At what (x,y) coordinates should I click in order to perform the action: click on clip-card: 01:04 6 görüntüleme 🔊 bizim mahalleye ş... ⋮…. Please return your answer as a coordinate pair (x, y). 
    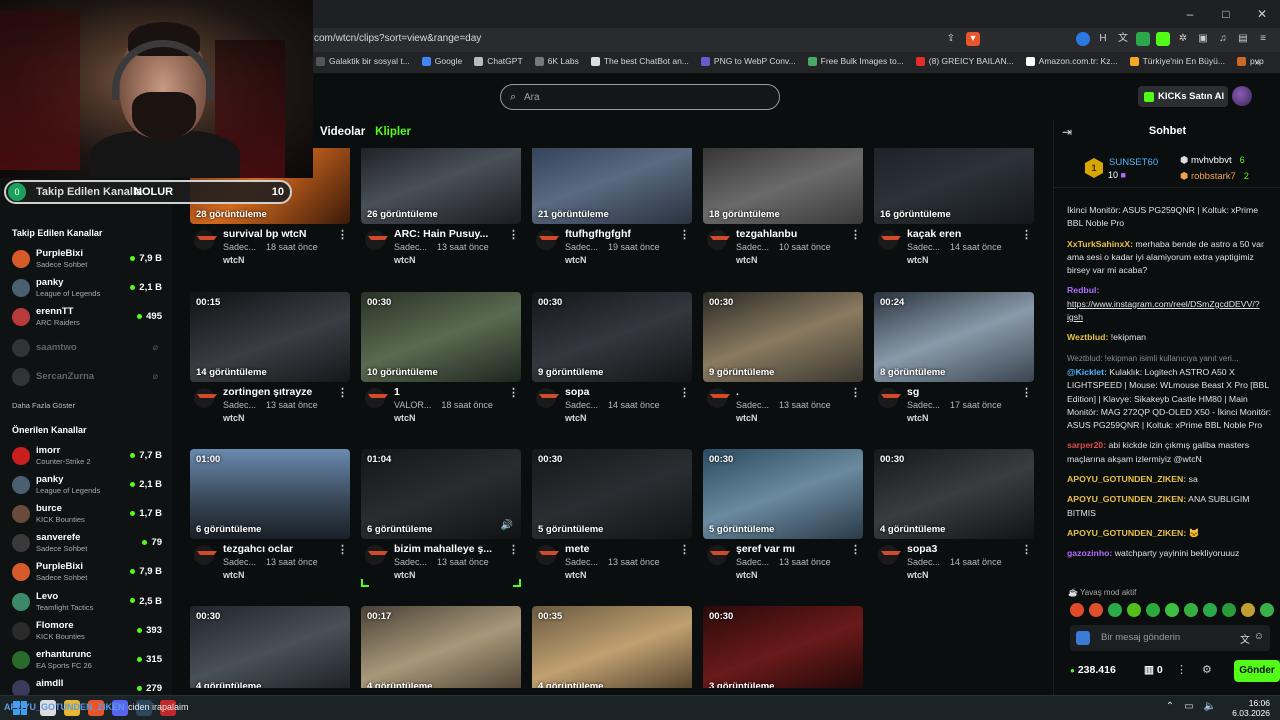
    Looking at the image, I should click on (441, 524).